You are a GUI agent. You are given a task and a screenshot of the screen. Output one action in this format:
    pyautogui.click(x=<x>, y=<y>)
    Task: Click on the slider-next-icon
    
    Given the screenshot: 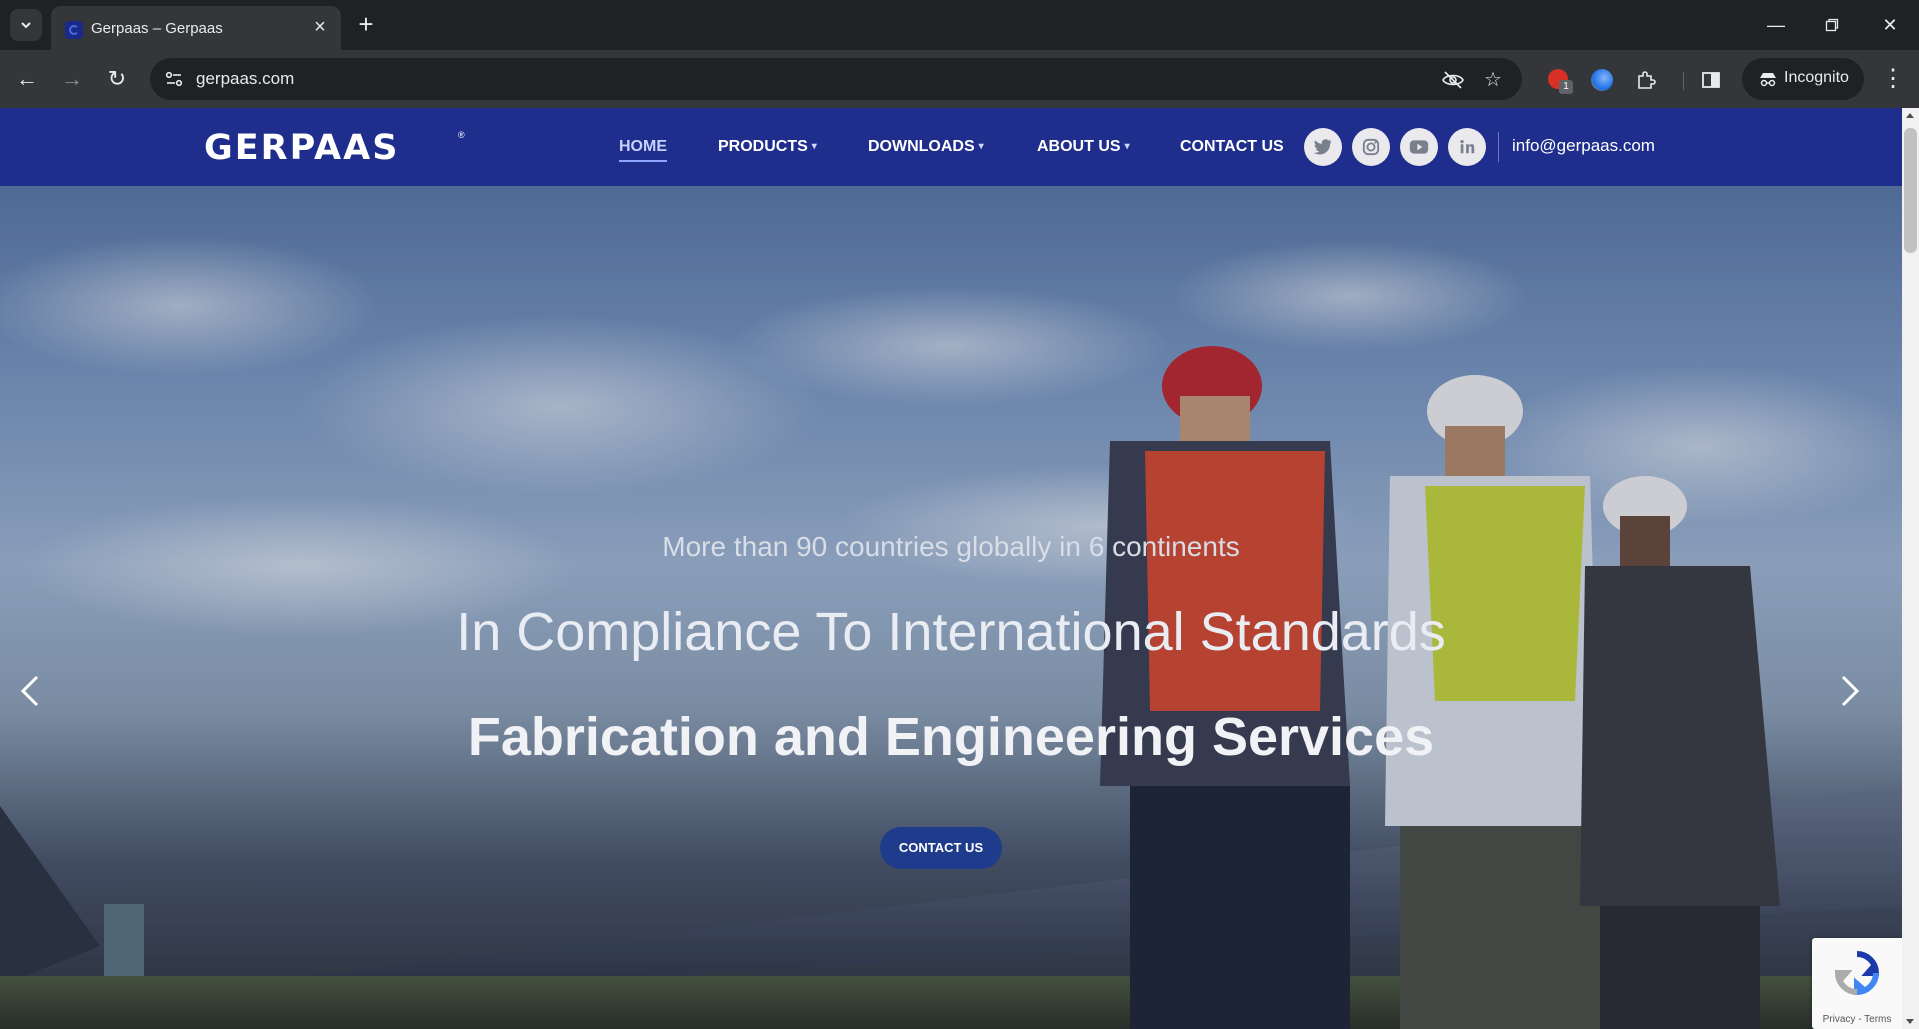 What is the action you would take?
    pyautogui.click(x=1850, y=691)
    